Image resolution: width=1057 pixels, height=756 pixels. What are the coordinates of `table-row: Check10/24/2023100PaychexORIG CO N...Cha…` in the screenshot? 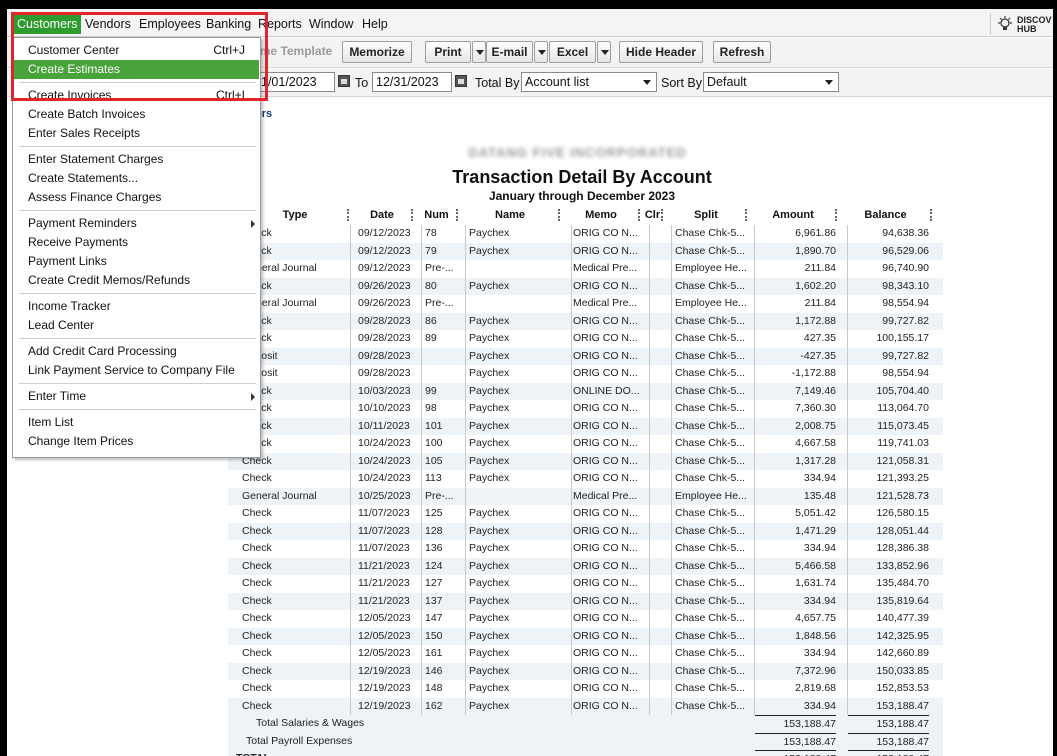 It's located at (585, 444).